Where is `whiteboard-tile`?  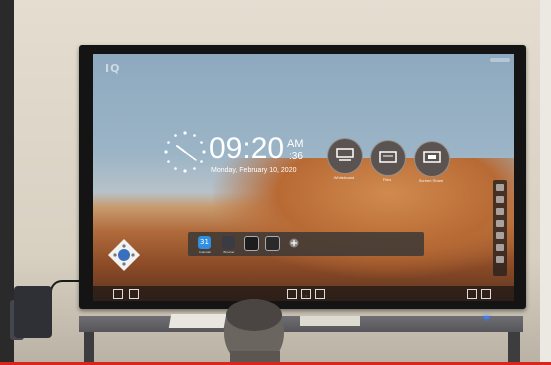
whiteboard-tile is located at coordinates (345, 156).